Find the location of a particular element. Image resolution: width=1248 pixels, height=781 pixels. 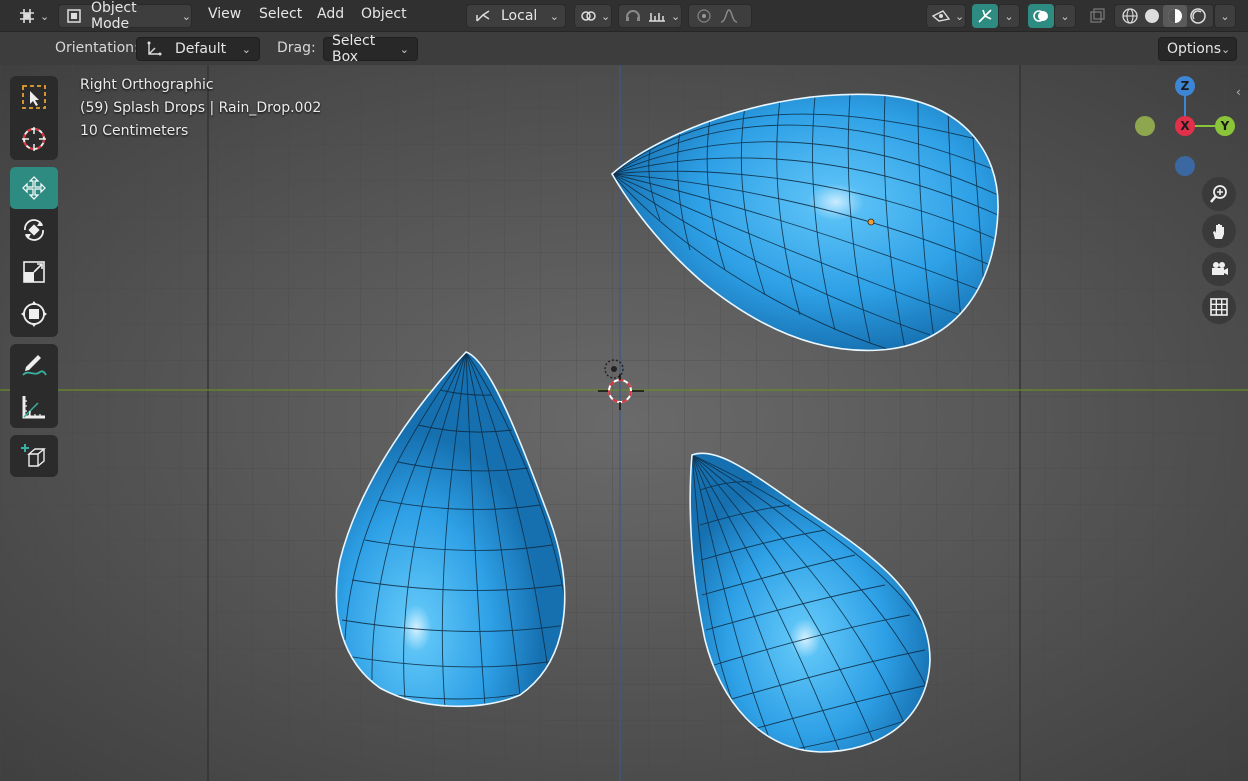

annotate-pencil-icon is located at coordinates (34, 365).